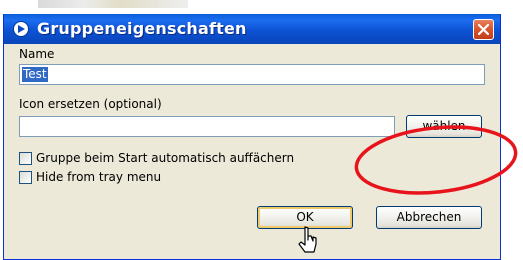 Image resolution: width=523 pixels, height=260 pixels. I want to click on dialog-title: Gruppeneigenschaften, so click(142, 28).